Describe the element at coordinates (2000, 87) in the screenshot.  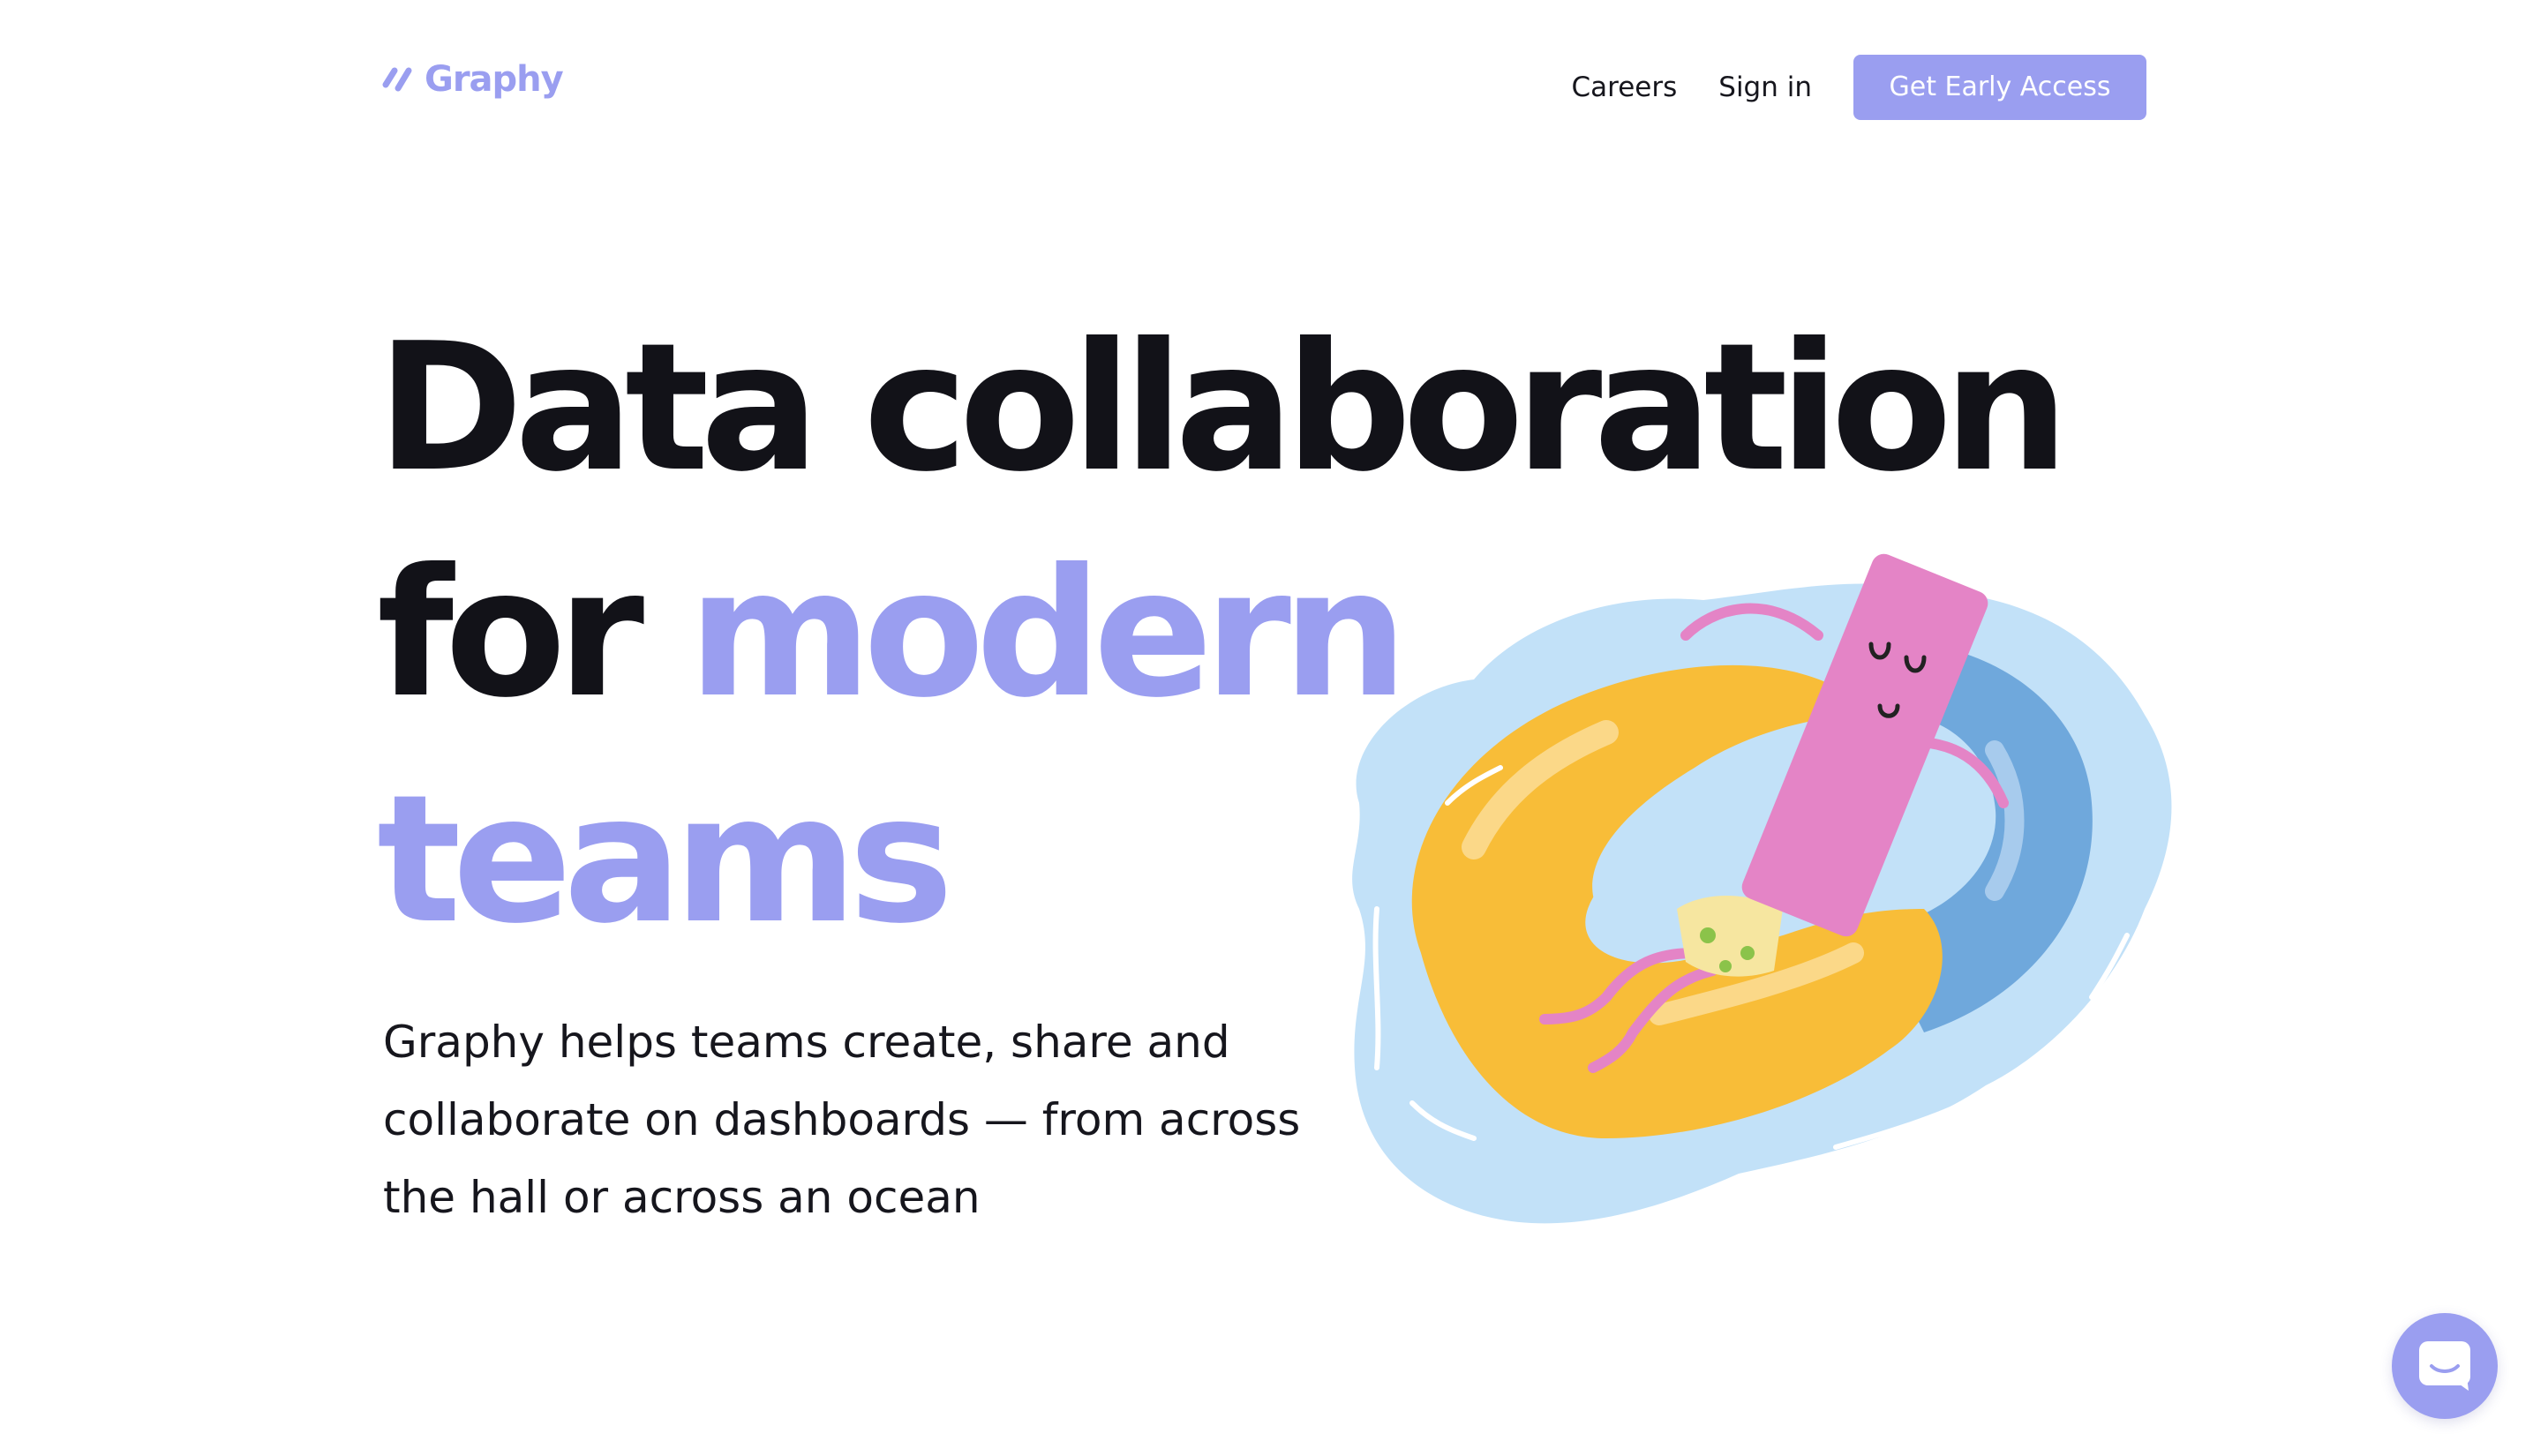
I see `get-early-access-button: Get Early Access` at that location.